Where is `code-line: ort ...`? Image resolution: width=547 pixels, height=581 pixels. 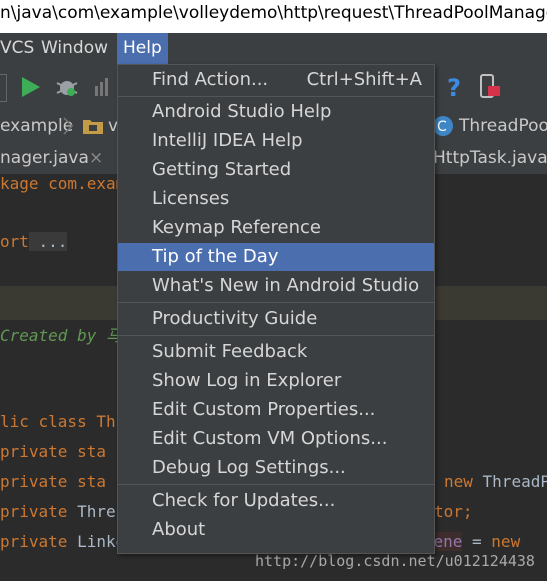 code-line: ort ... is located at coordinates (34, 241).